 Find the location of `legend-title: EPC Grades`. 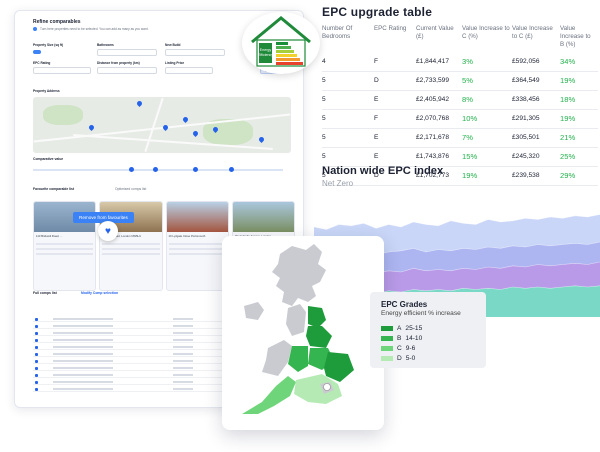

legend-title: EPC Grades is located at coordinates (404, 304).